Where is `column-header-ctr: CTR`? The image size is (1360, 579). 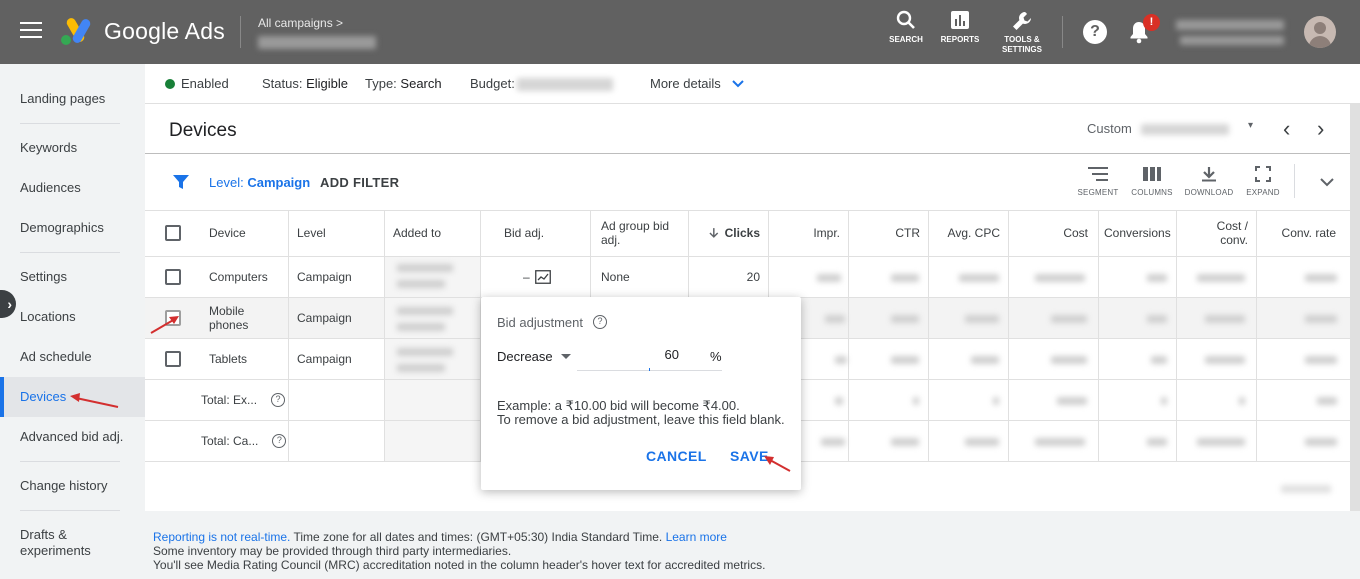
column-header-ctr: CTR is located at coordinates (884, 233).